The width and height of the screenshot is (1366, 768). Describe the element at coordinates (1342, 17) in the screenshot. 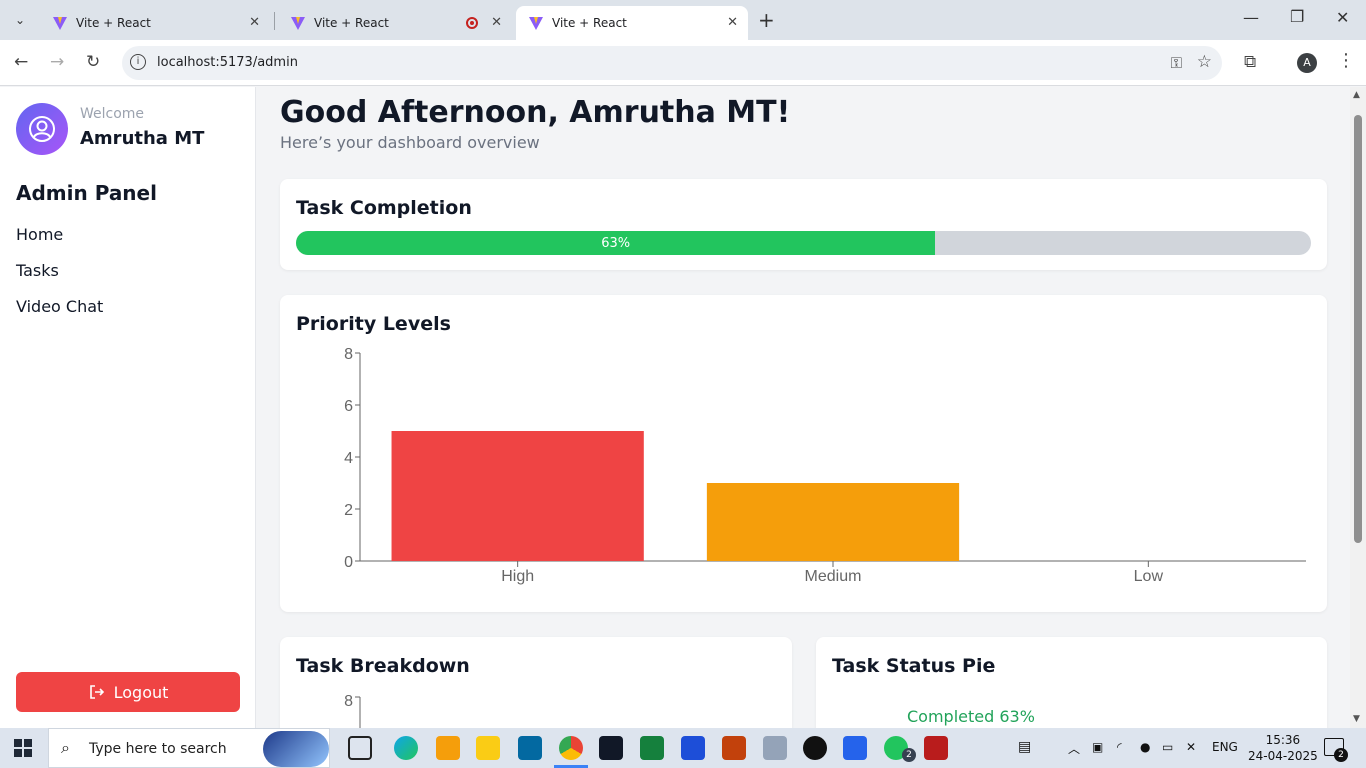

I see `close-window-icon: ✕` at that location.